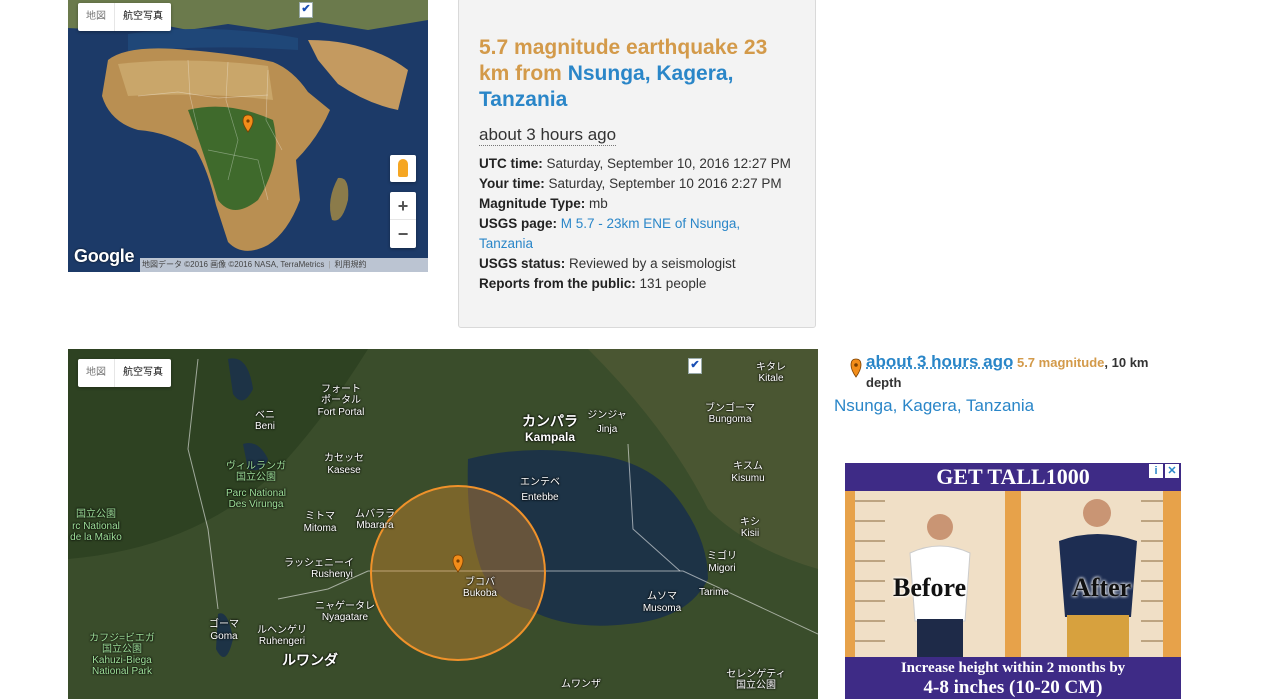 This screenshot has height=699, width=1274. I want to click on sidebar-location: Nsunga, Kagera, Tanzania, so click(934, 405).